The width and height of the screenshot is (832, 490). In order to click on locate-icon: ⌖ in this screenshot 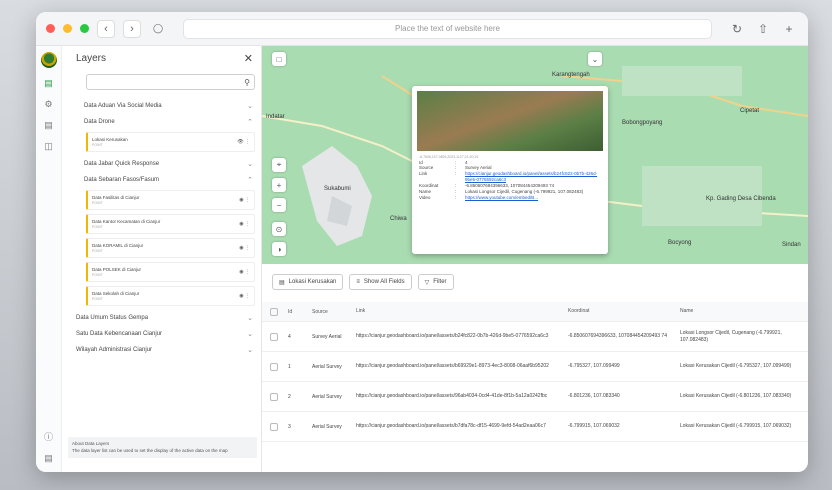, I will do `click(279, 165)`.